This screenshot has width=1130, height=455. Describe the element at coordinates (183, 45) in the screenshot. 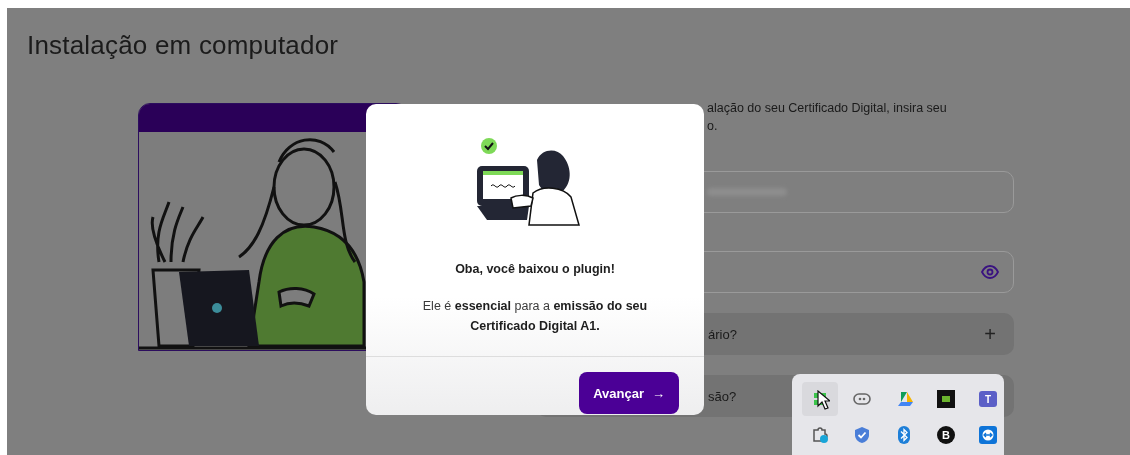

I see `page-title: Instalação em computador` at that location.